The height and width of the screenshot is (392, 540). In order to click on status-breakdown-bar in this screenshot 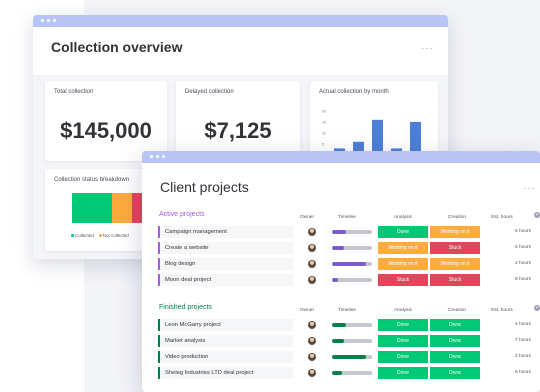, I will do `click(112, 208)`.